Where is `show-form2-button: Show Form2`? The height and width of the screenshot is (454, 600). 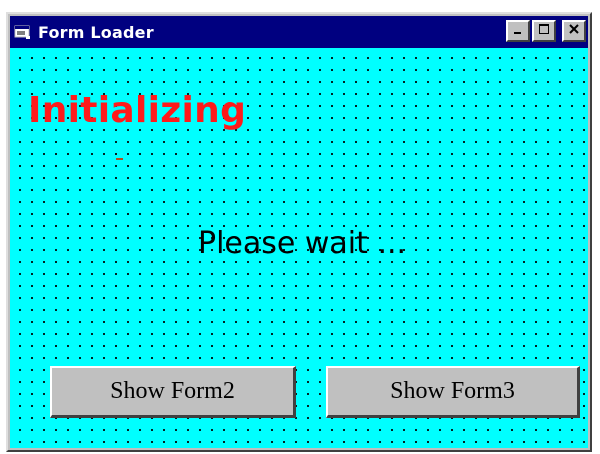
show-form2-button: Show Form2 is located at coordinates (173, 392).